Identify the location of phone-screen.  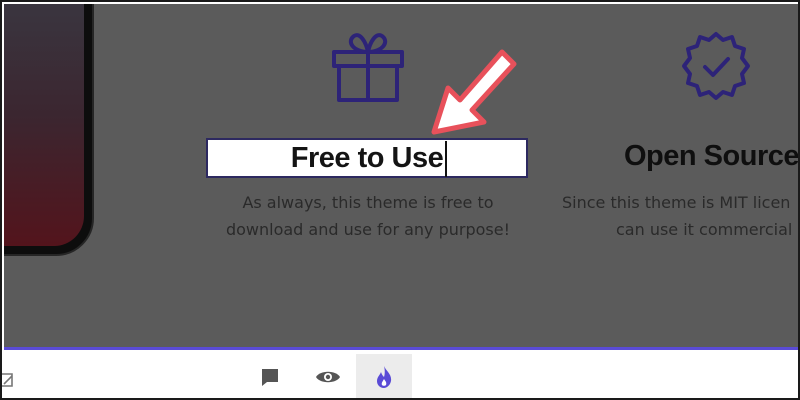
(44, 125).